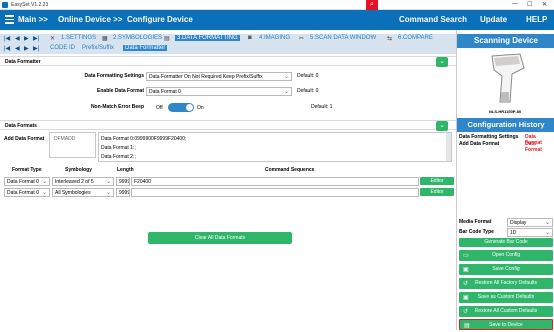 The image size is (554, 332). I want to click on tab-symbologies: 2.SYMBOLOGIES, so click(137, 38).